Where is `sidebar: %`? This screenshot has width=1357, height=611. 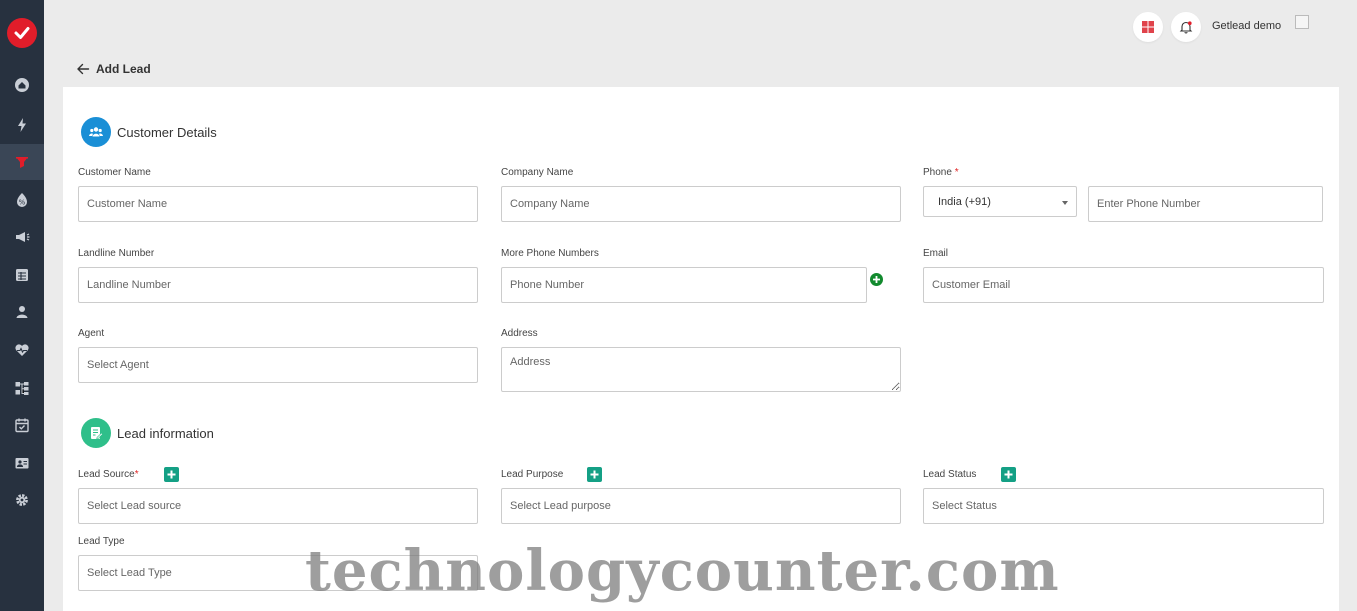
sidebar: % is located at coordinates (22, 305).